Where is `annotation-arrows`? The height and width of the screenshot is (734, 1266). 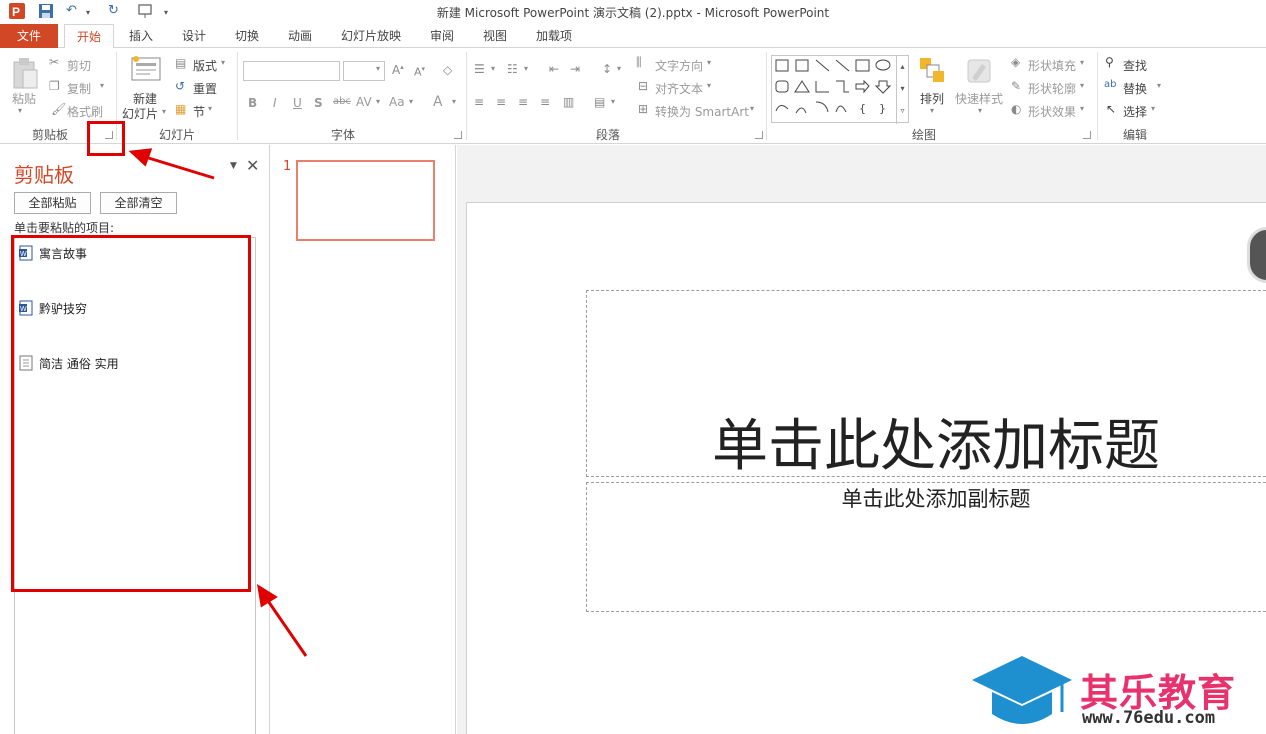 annotation-arrows is located at coordinates (218, 402).